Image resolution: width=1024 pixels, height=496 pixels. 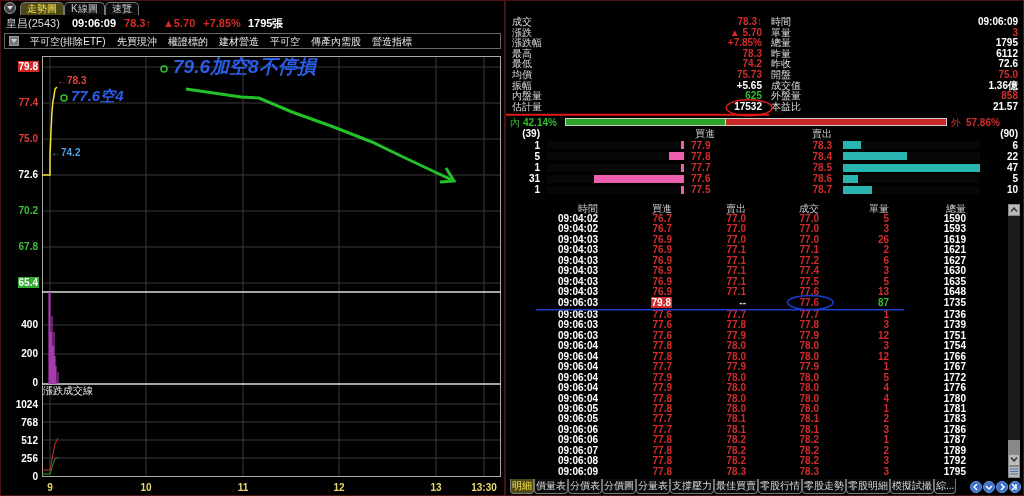 What do you see at coordinates (954, 429) in the screenshot?
I see `total-cell-text: 1786` at bounding box center [954, 429].